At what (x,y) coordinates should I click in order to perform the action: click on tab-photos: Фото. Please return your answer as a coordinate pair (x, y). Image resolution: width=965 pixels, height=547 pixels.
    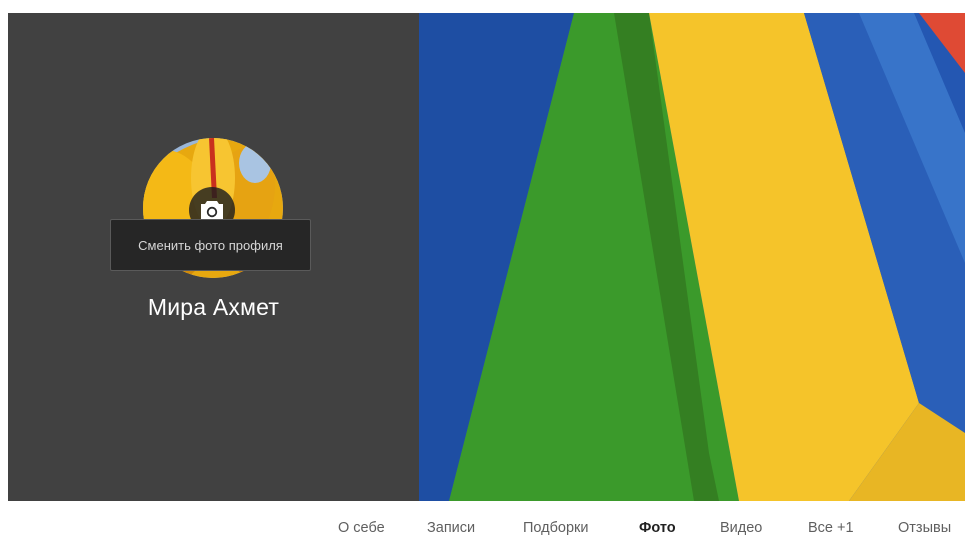
    Looking at the image, I should click on (657, 528).